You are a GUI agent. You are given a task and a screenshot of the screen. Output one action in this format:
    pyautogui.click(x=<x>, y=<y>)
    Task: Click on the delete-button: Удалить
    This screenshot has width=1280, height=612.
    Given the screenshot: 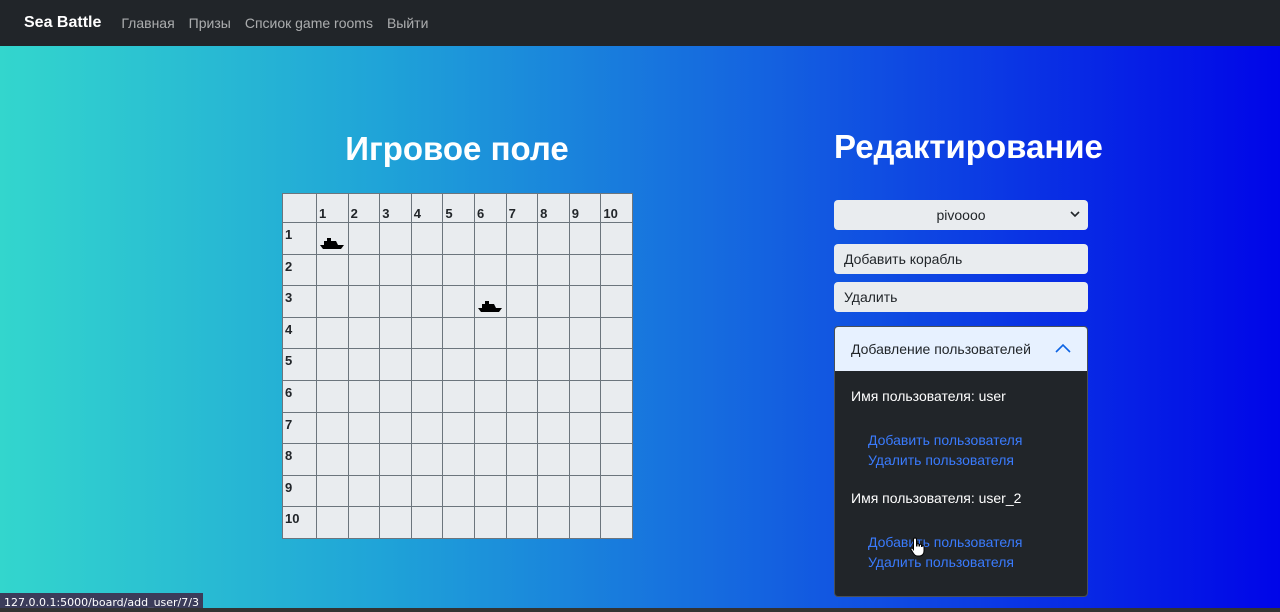 What is the action you would take?
    pyautogui.click(x=961, y=297)
    